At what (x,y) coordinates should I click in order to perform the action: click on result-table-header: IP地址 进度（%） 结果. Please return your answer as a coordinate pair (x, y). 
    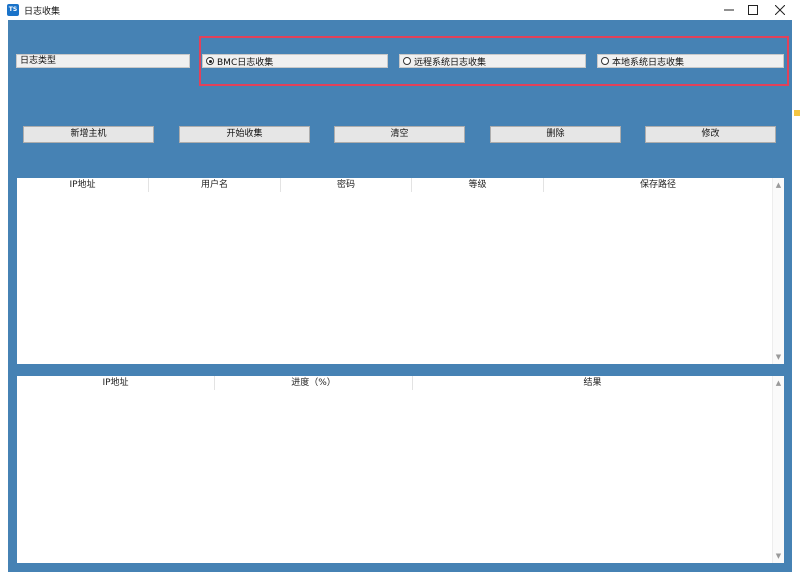
    Looking at the image, I should click on (394, 383).